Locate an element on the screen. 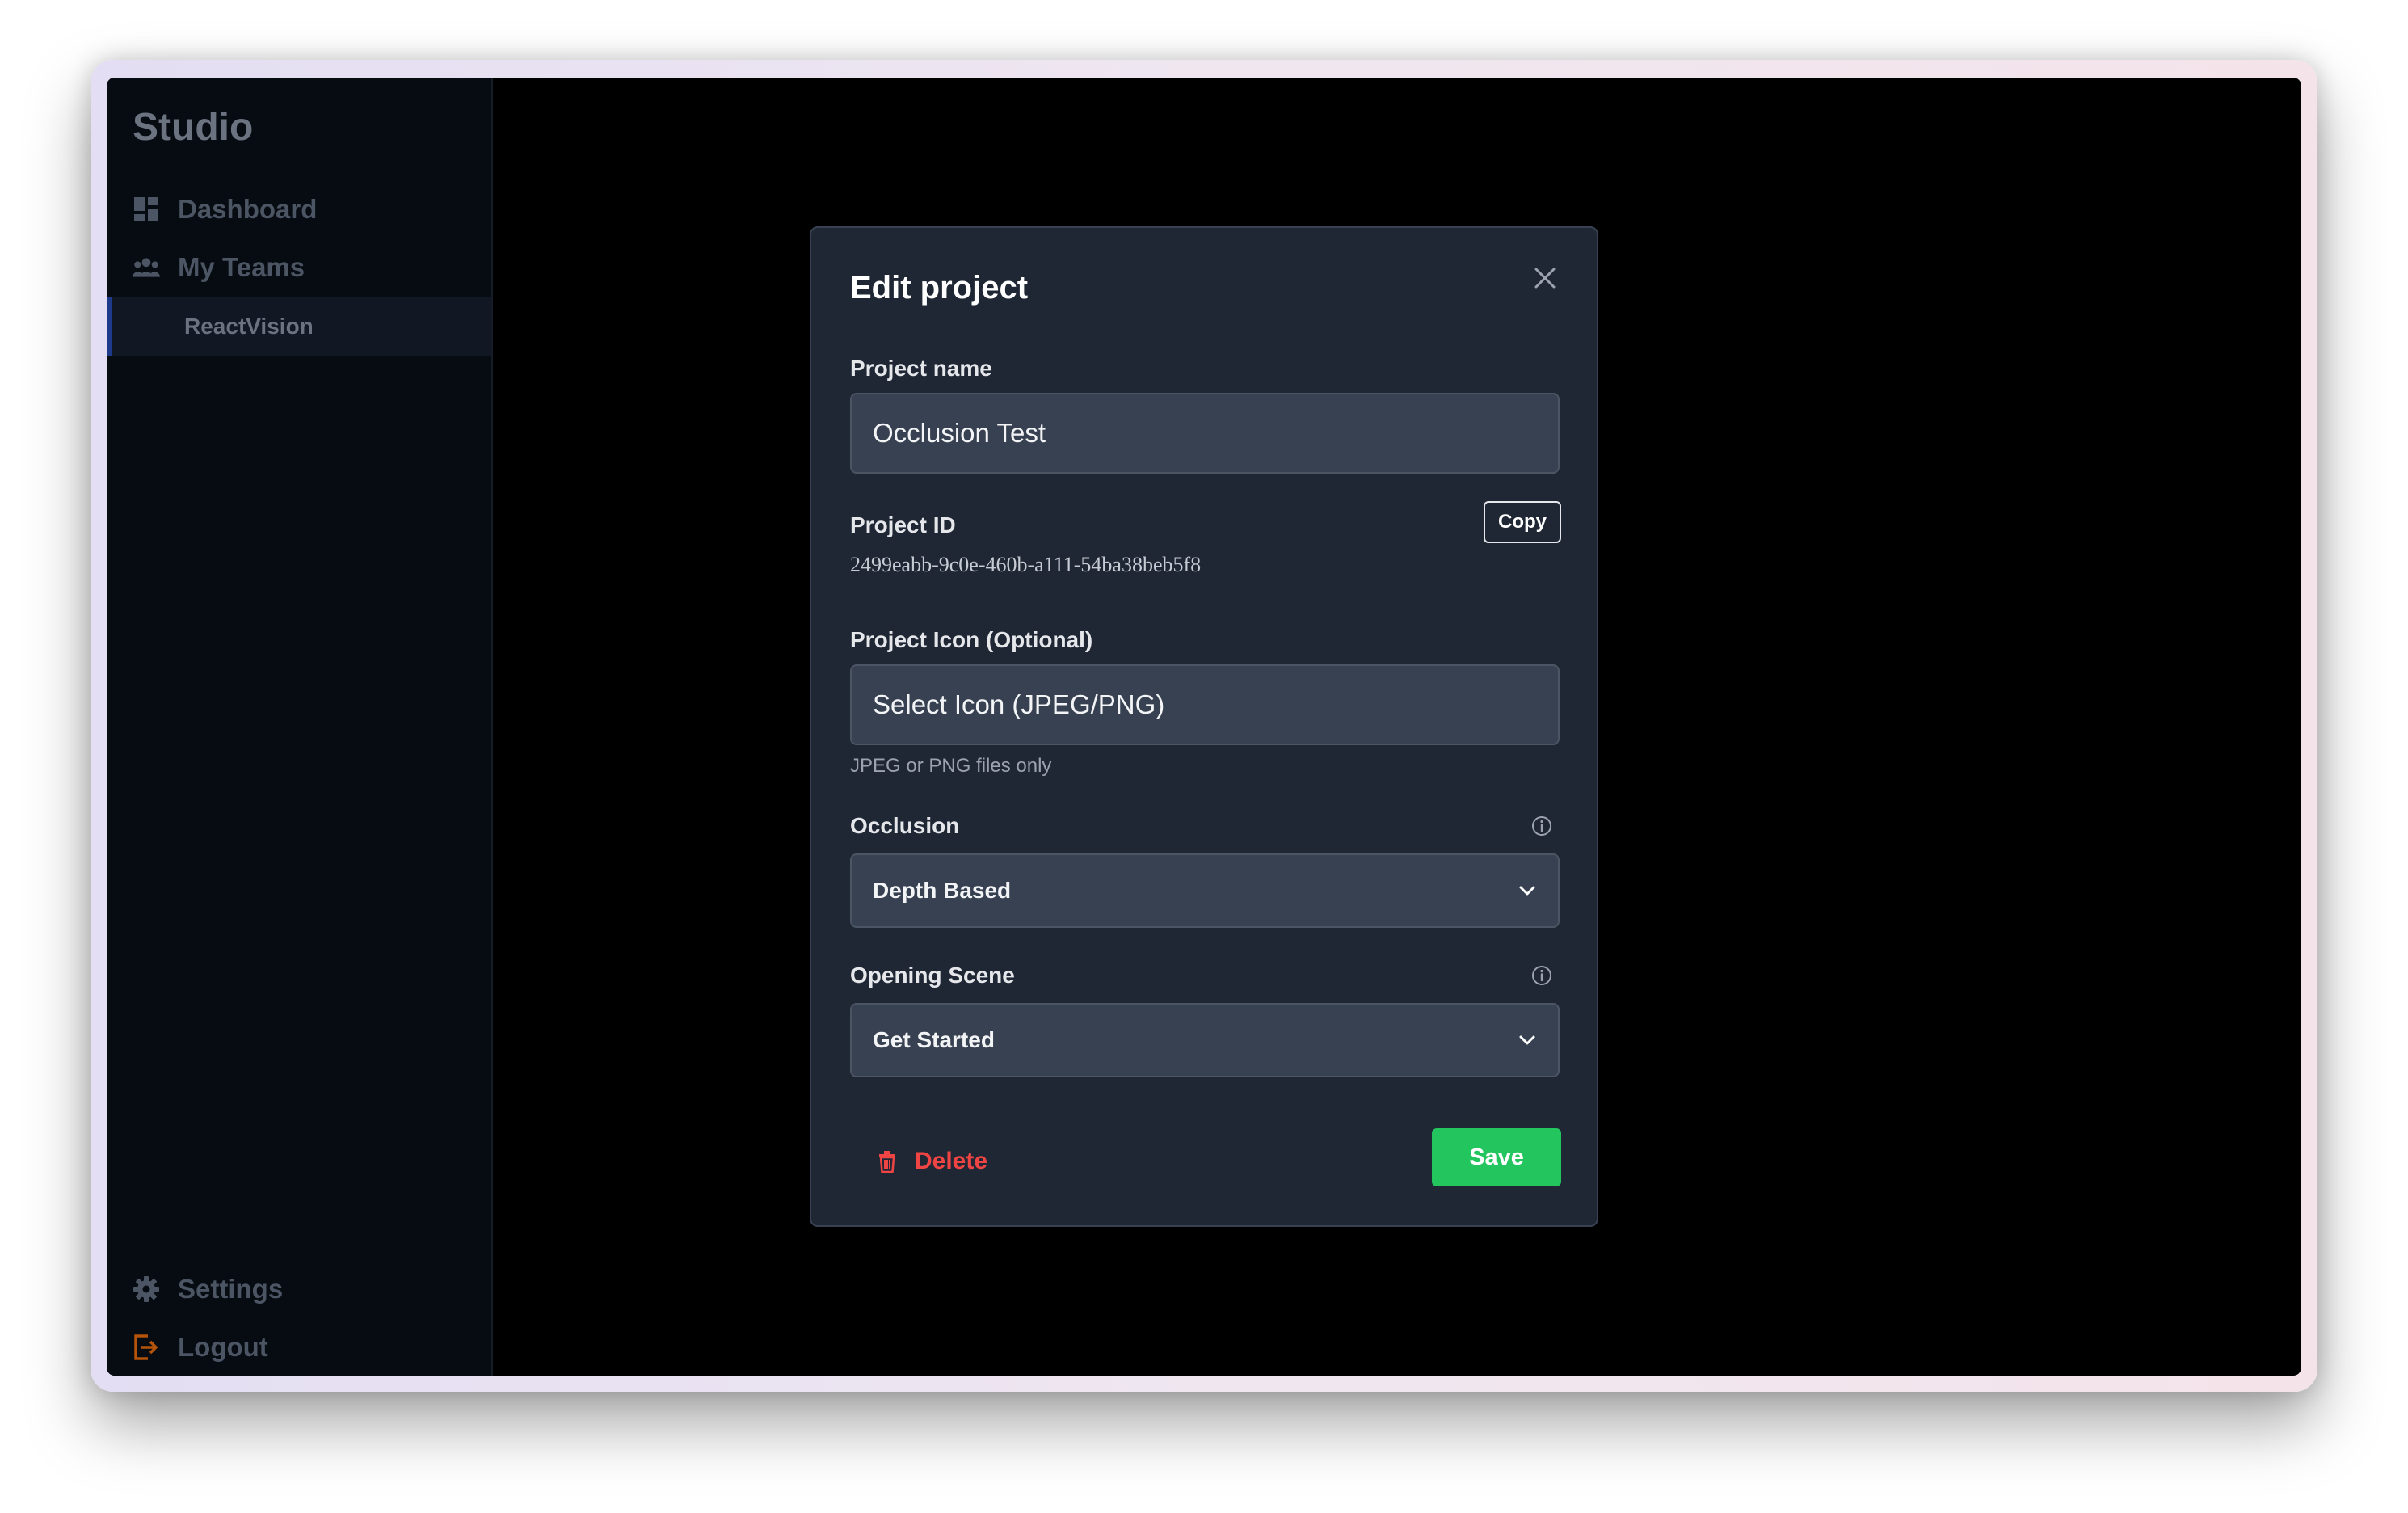 This screenshot has width=2408, height=1513. sidebar-item-label: Settings is located at coordinates (231, 1289).